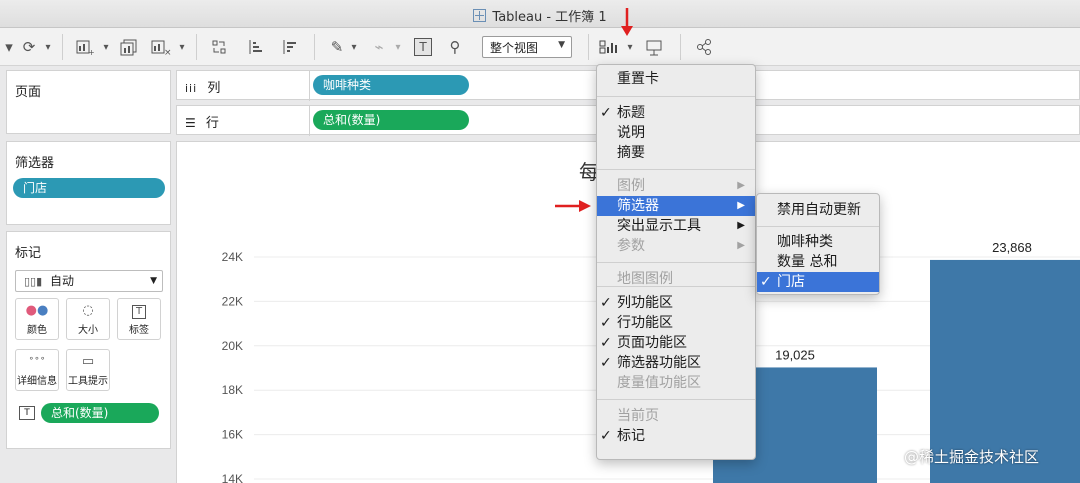 The width and height of the screenshot is (1080, 483). I want to click on redo-dropdown-icon: ▾, so click(48, 47).